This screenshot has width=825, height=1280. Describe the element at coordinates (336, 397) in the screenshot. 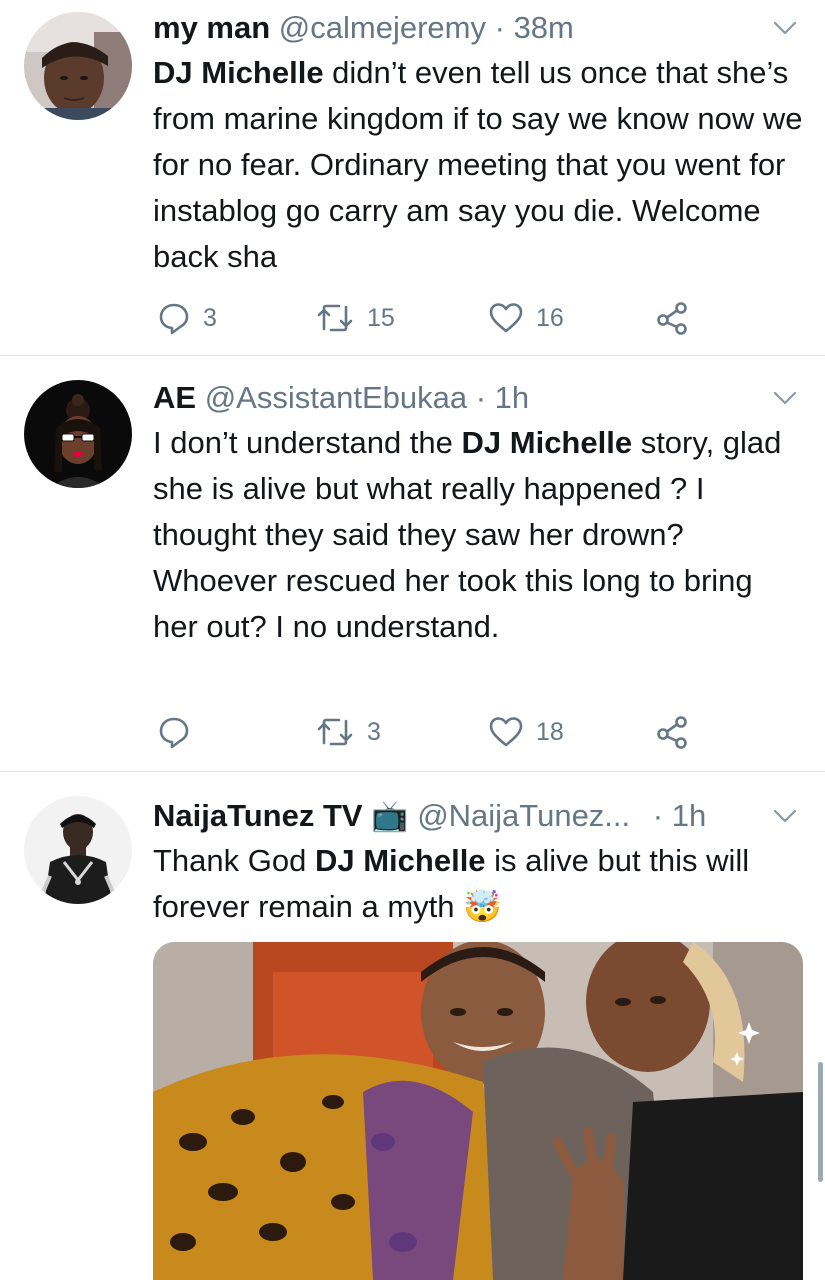

I see `handle: @AssistantEbukaa` at that location.